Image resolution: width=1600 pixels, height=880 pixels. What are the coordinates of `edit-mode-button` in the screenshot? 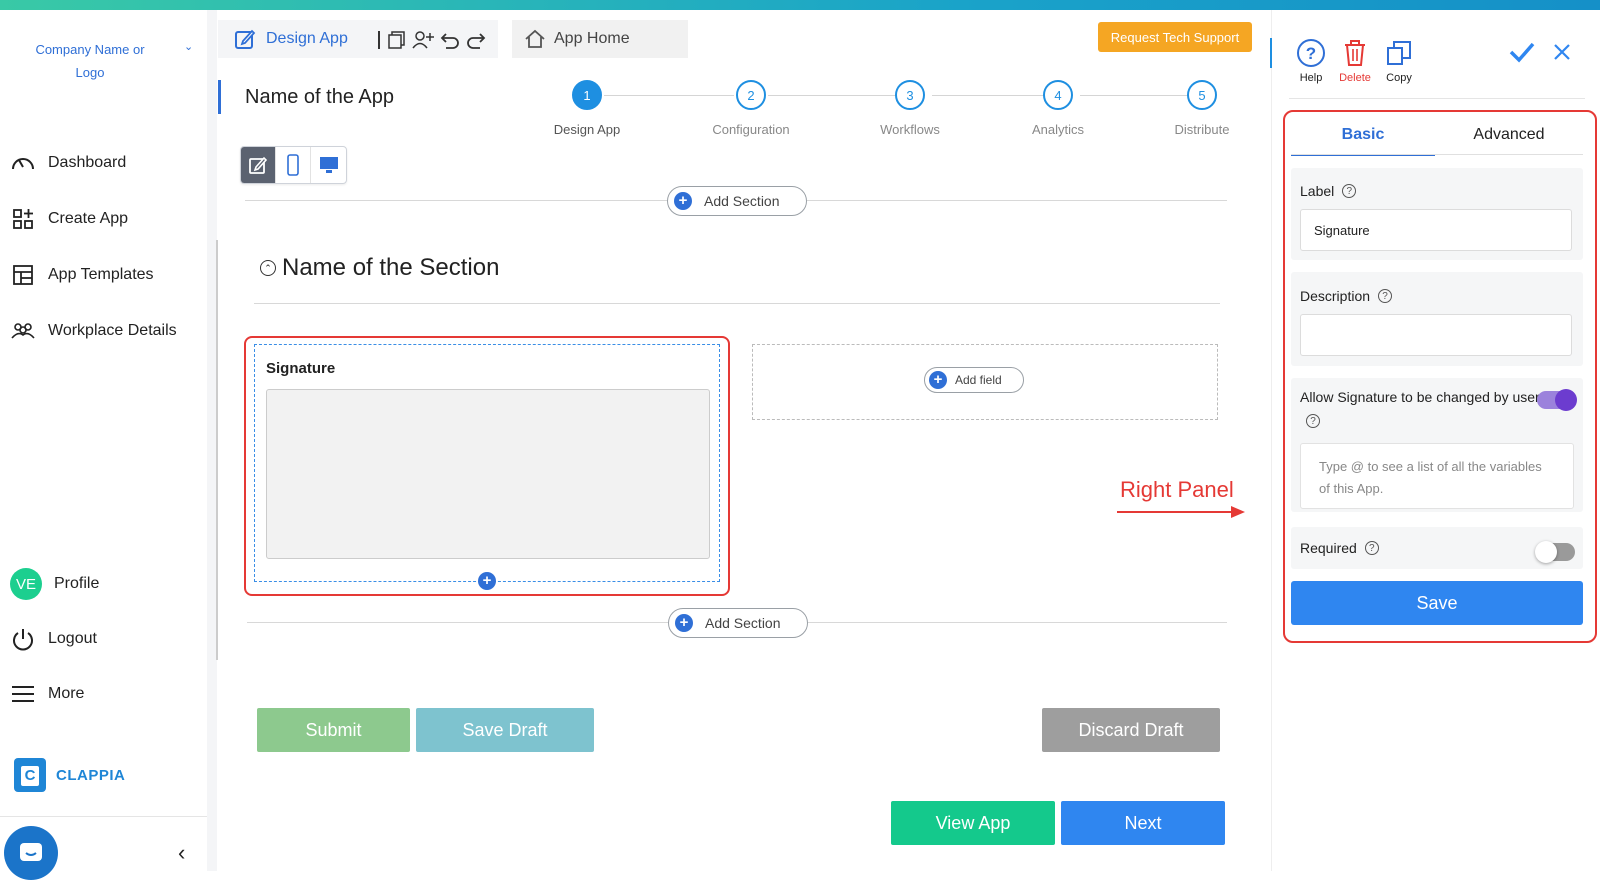 It's located at (258, 165).